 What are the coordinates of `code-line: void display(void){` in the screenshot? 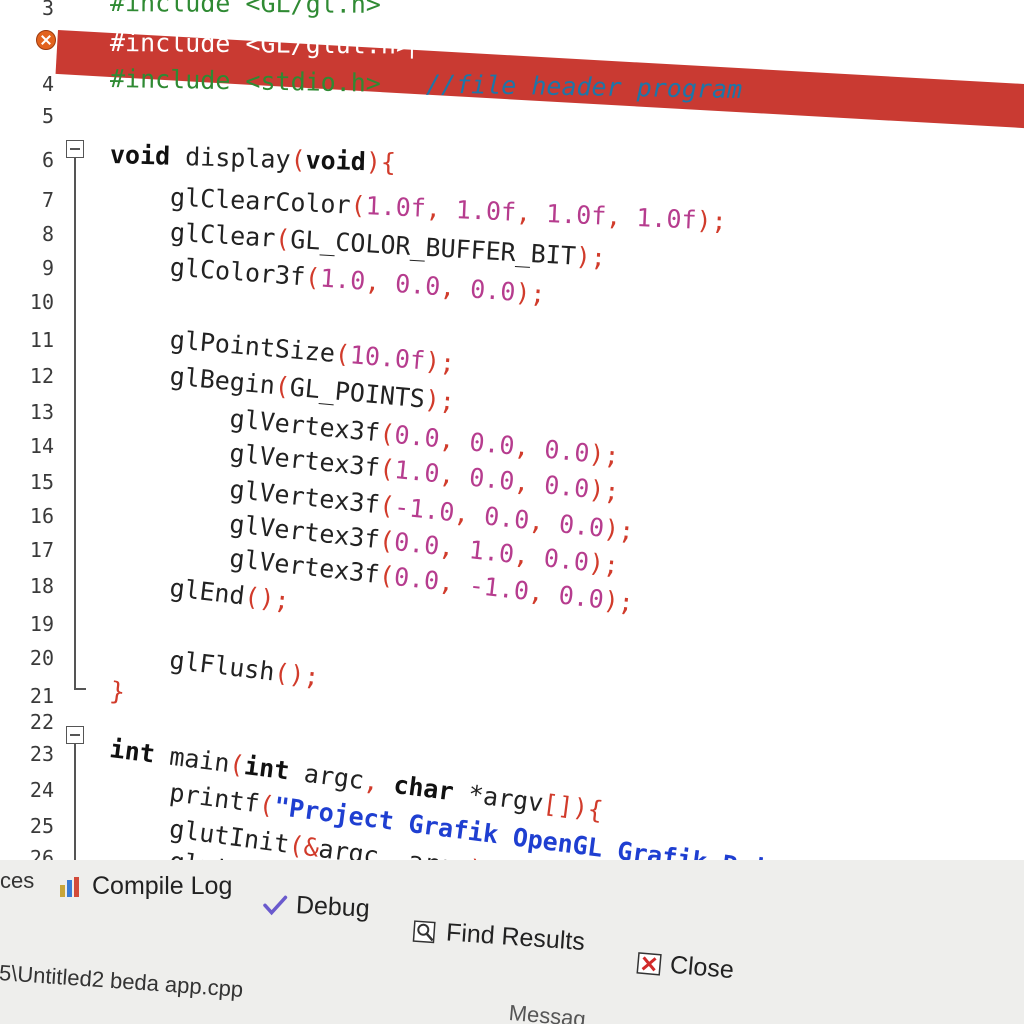 It's located at (253, 158).